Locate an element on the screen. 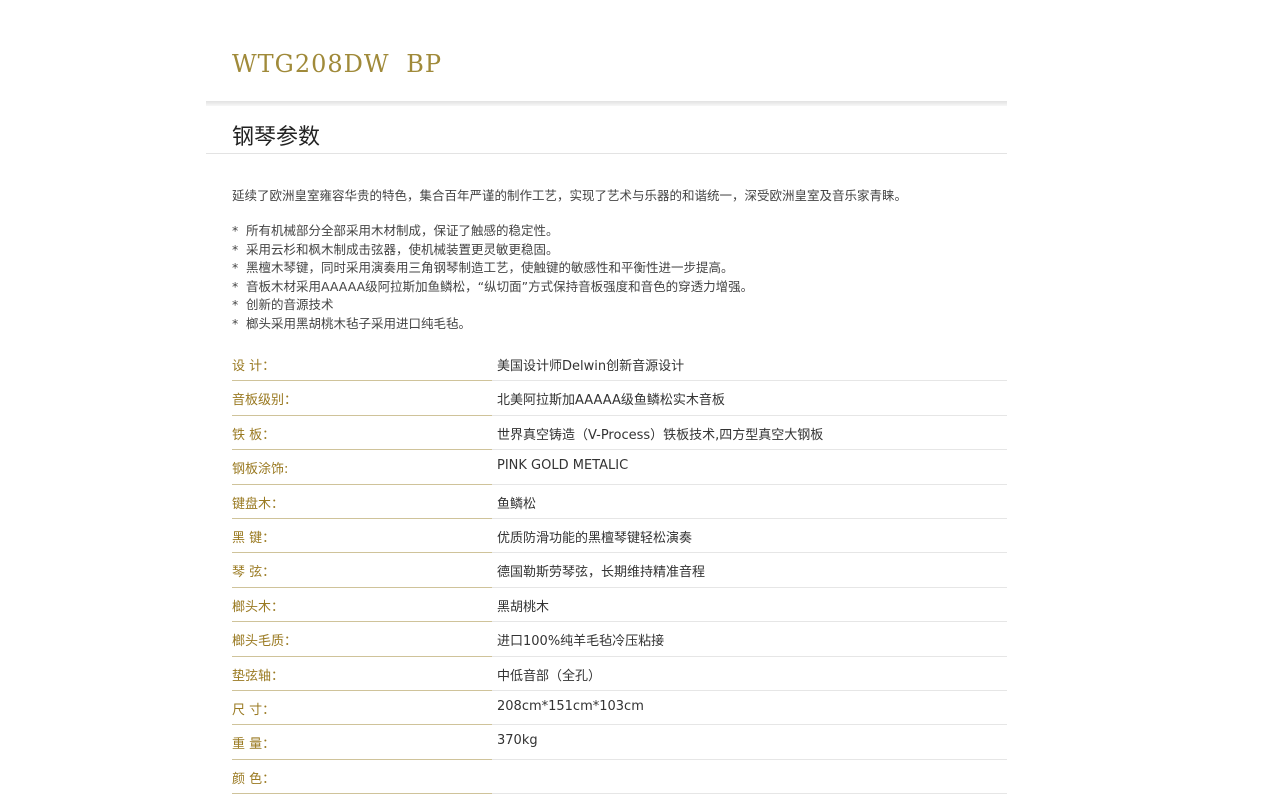 The image size is (1280, 800). spec-value: 370kg is located at coordinates (749, 742).